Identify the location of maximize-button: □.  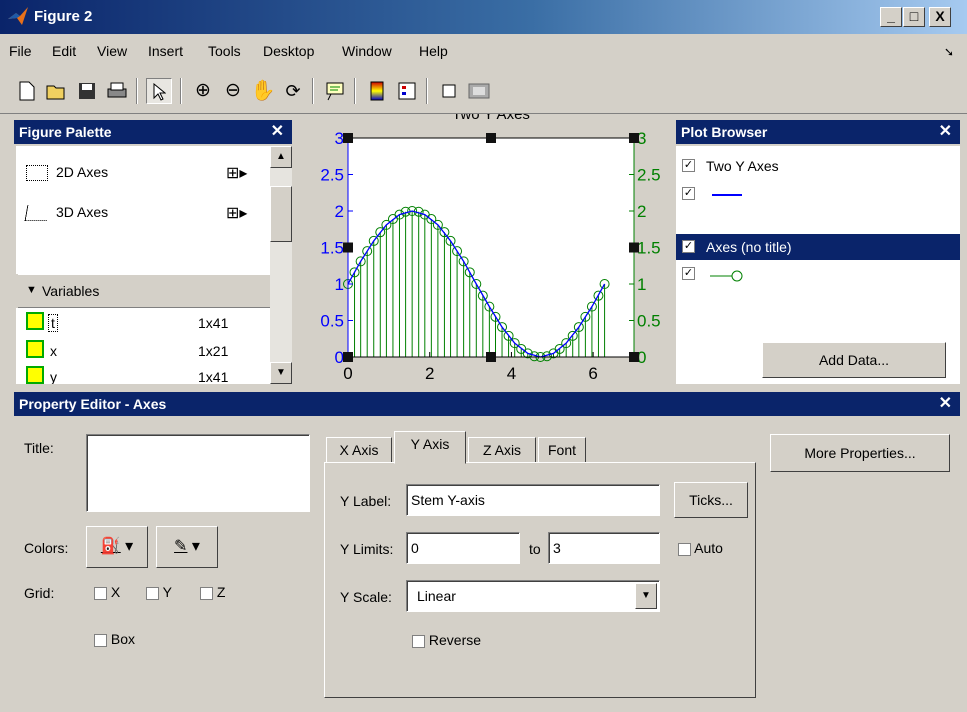
(914, 17).